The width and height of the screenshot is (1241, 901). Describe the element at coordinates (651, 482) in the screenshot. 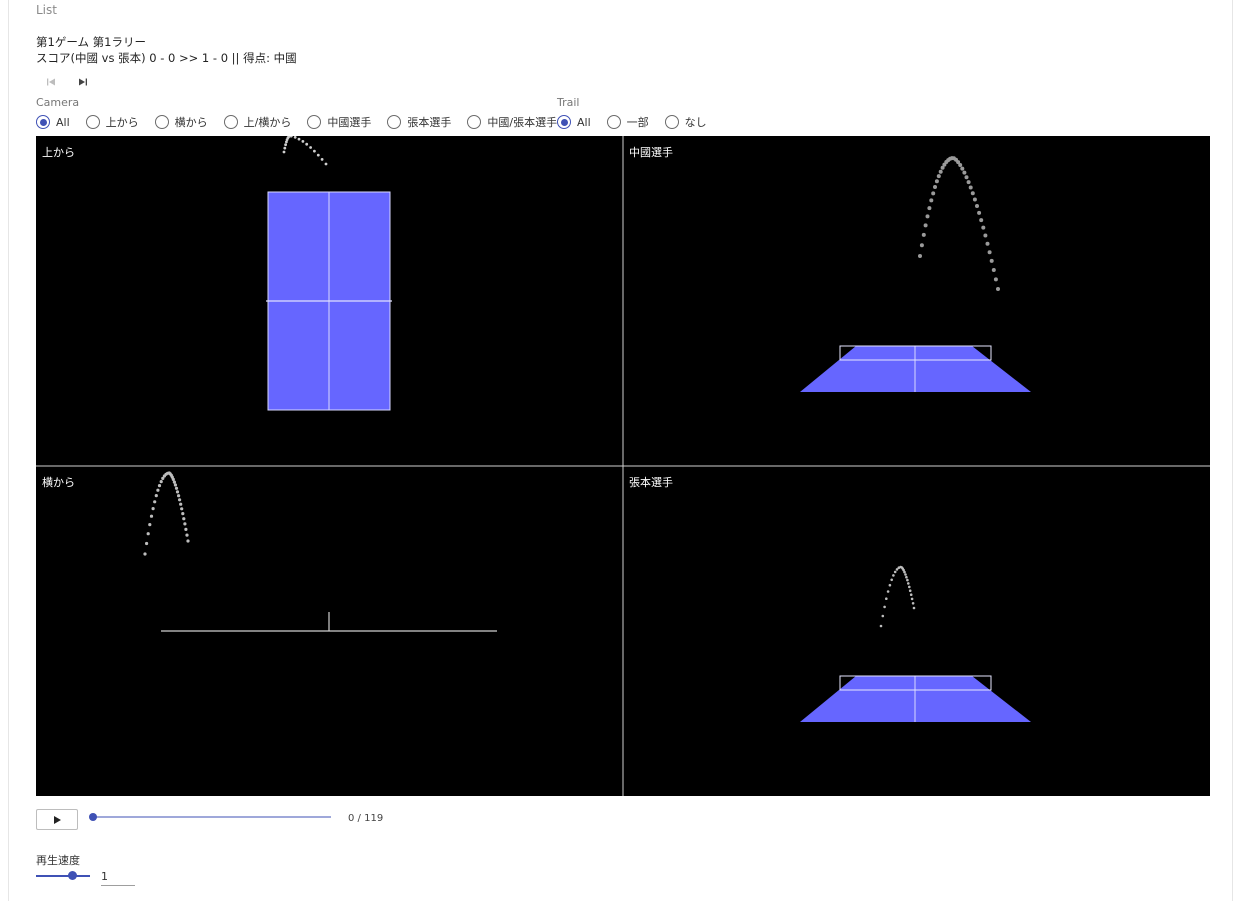

I see `pane-label-player-b: 張本選手` at that location.